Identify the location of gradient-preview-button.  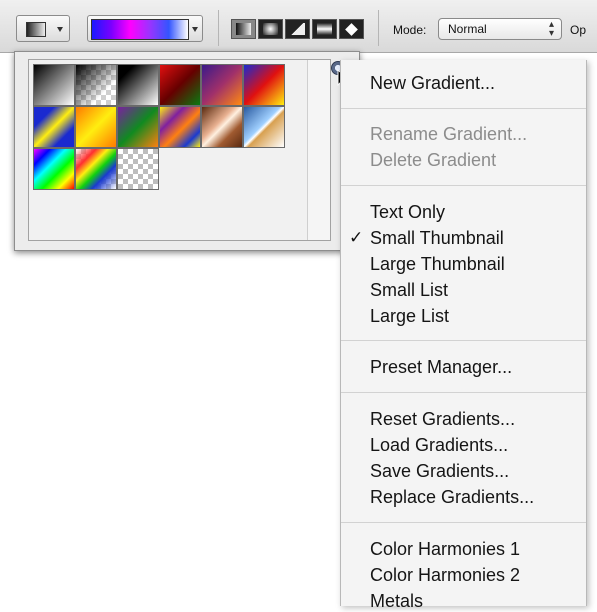
(145, 28).